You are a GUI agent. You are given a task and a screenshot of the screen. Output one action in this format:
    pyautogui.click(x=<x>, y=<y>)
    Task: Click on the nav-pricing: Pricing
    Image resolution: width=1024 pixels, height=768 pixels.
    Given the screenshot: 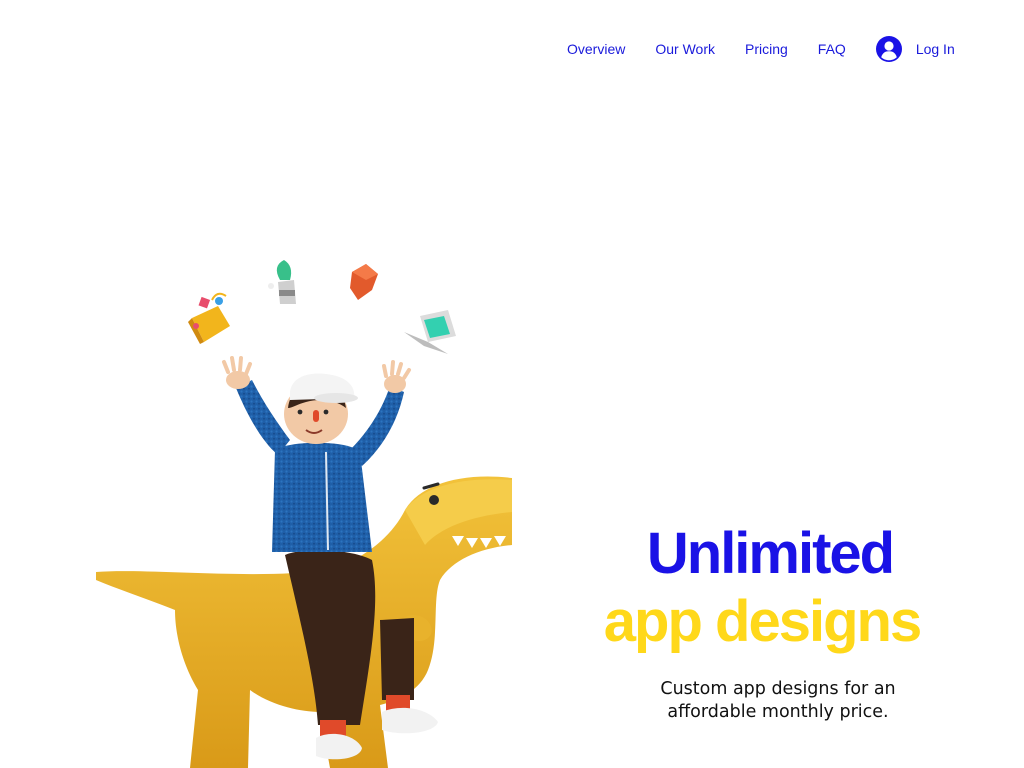 What is the action you would take?
    pyautogui.click(x=766, y=49)
    